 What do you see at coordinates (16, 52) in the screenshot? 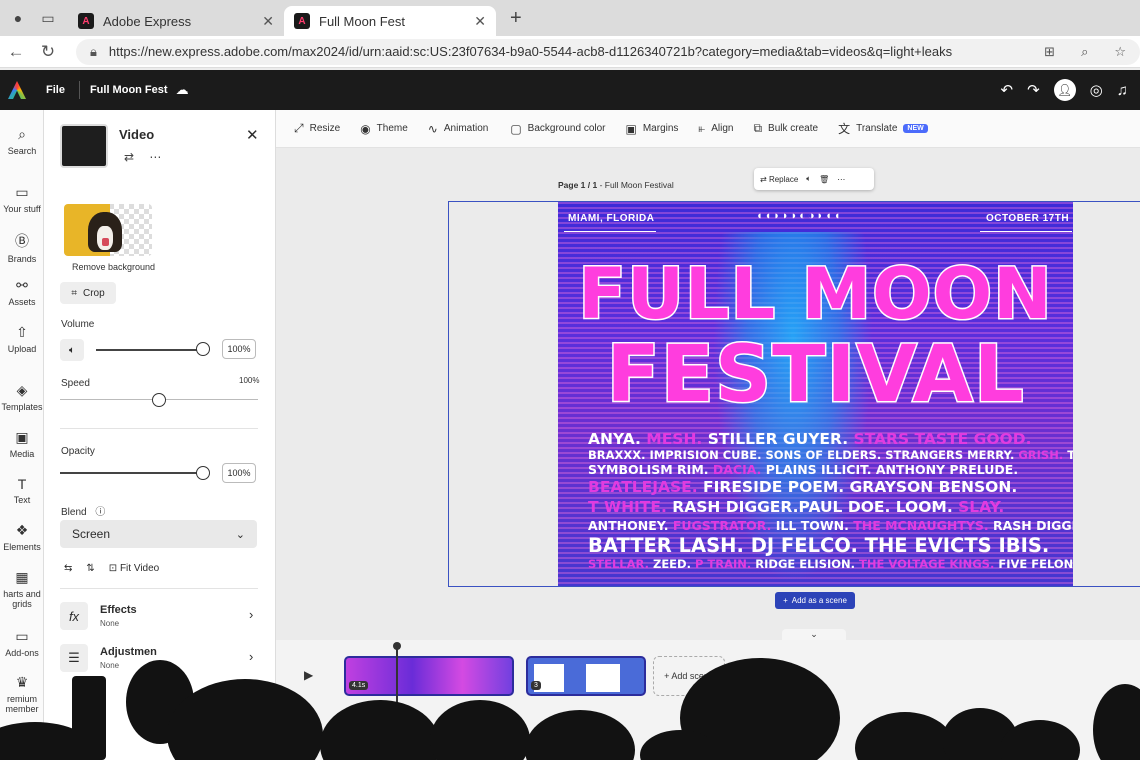
I see `back-icon: ←` at bounding box center [16, 52].